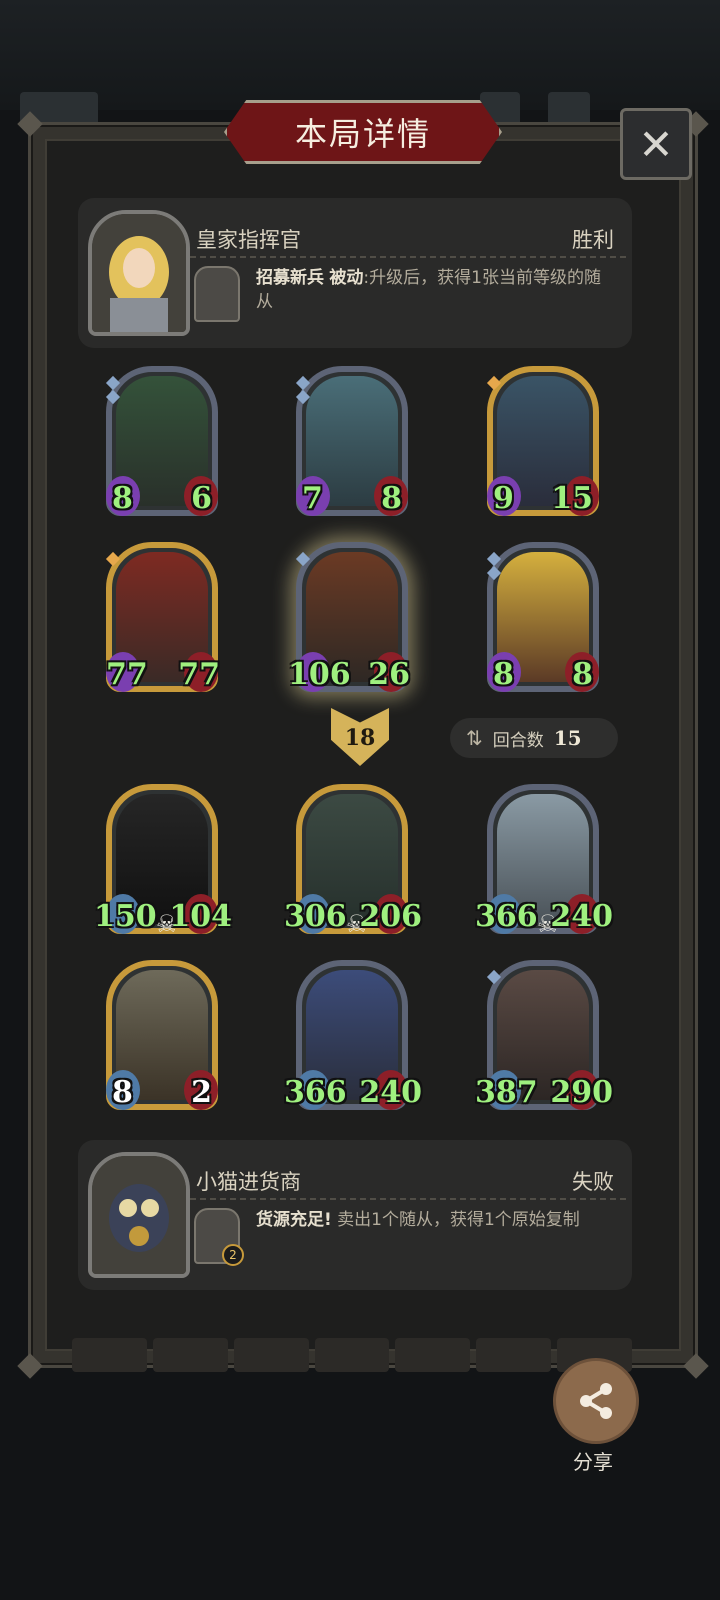  Describe the element at coordinates (458, 1220) in the screenshot. I see `skill-desc: 卖出1个随从，获得1个原始复制` at that location.